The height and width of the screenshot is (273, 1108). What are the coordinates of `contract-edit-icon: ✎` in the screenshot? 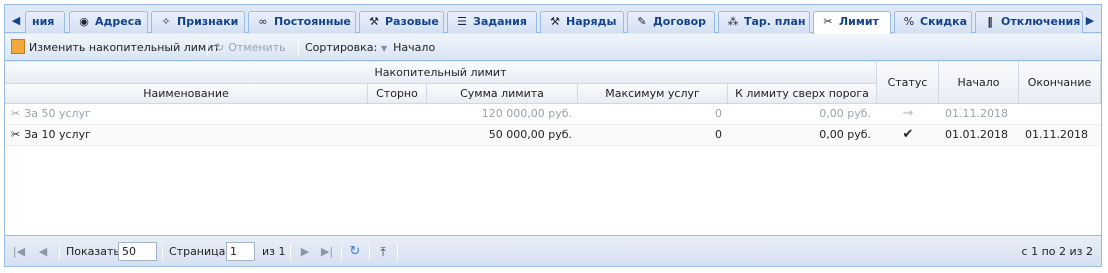 It's located at (642, 21).